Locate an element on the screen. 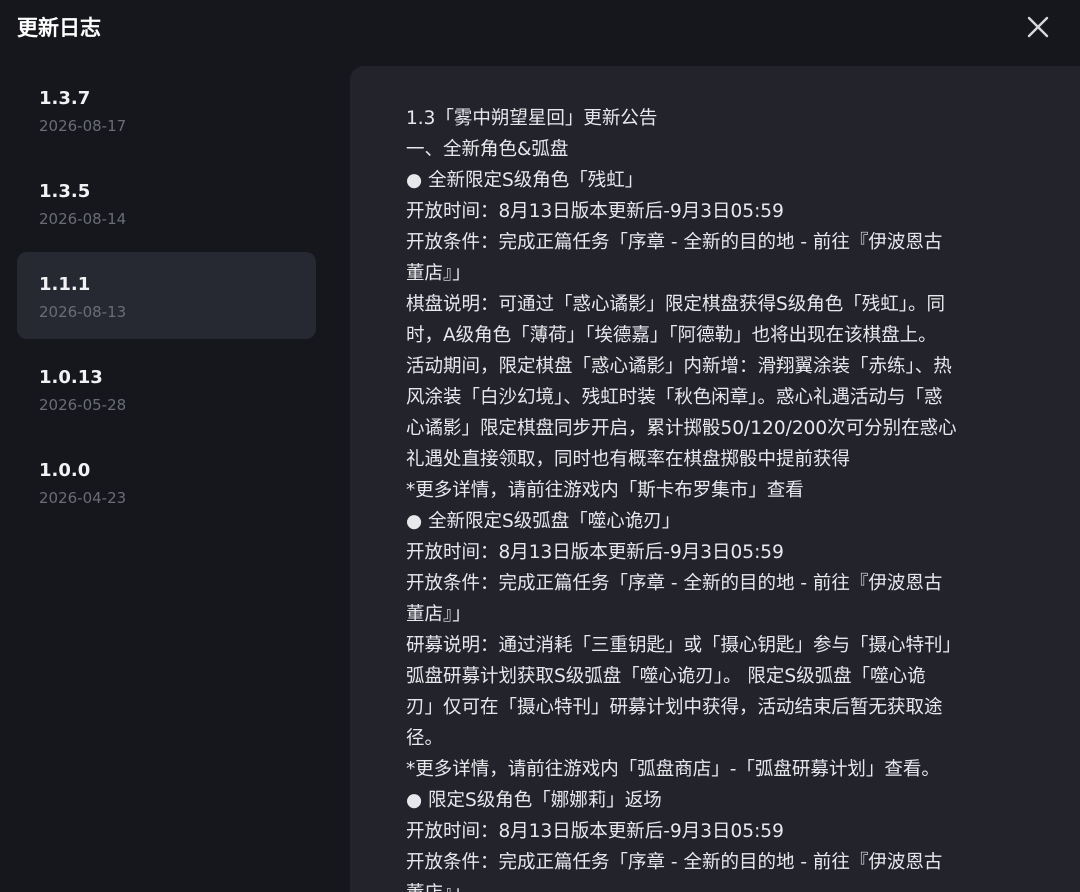  close-icon is located at coordinates (1038, 27).